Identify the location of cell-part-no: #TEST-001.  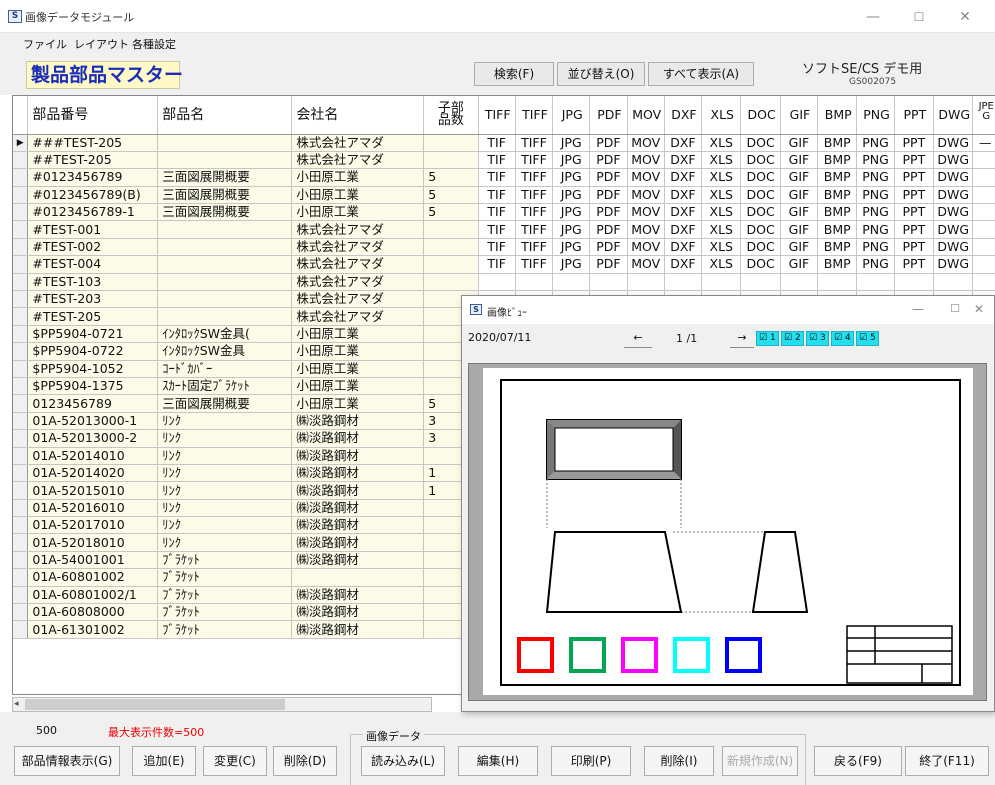
(93, 229).